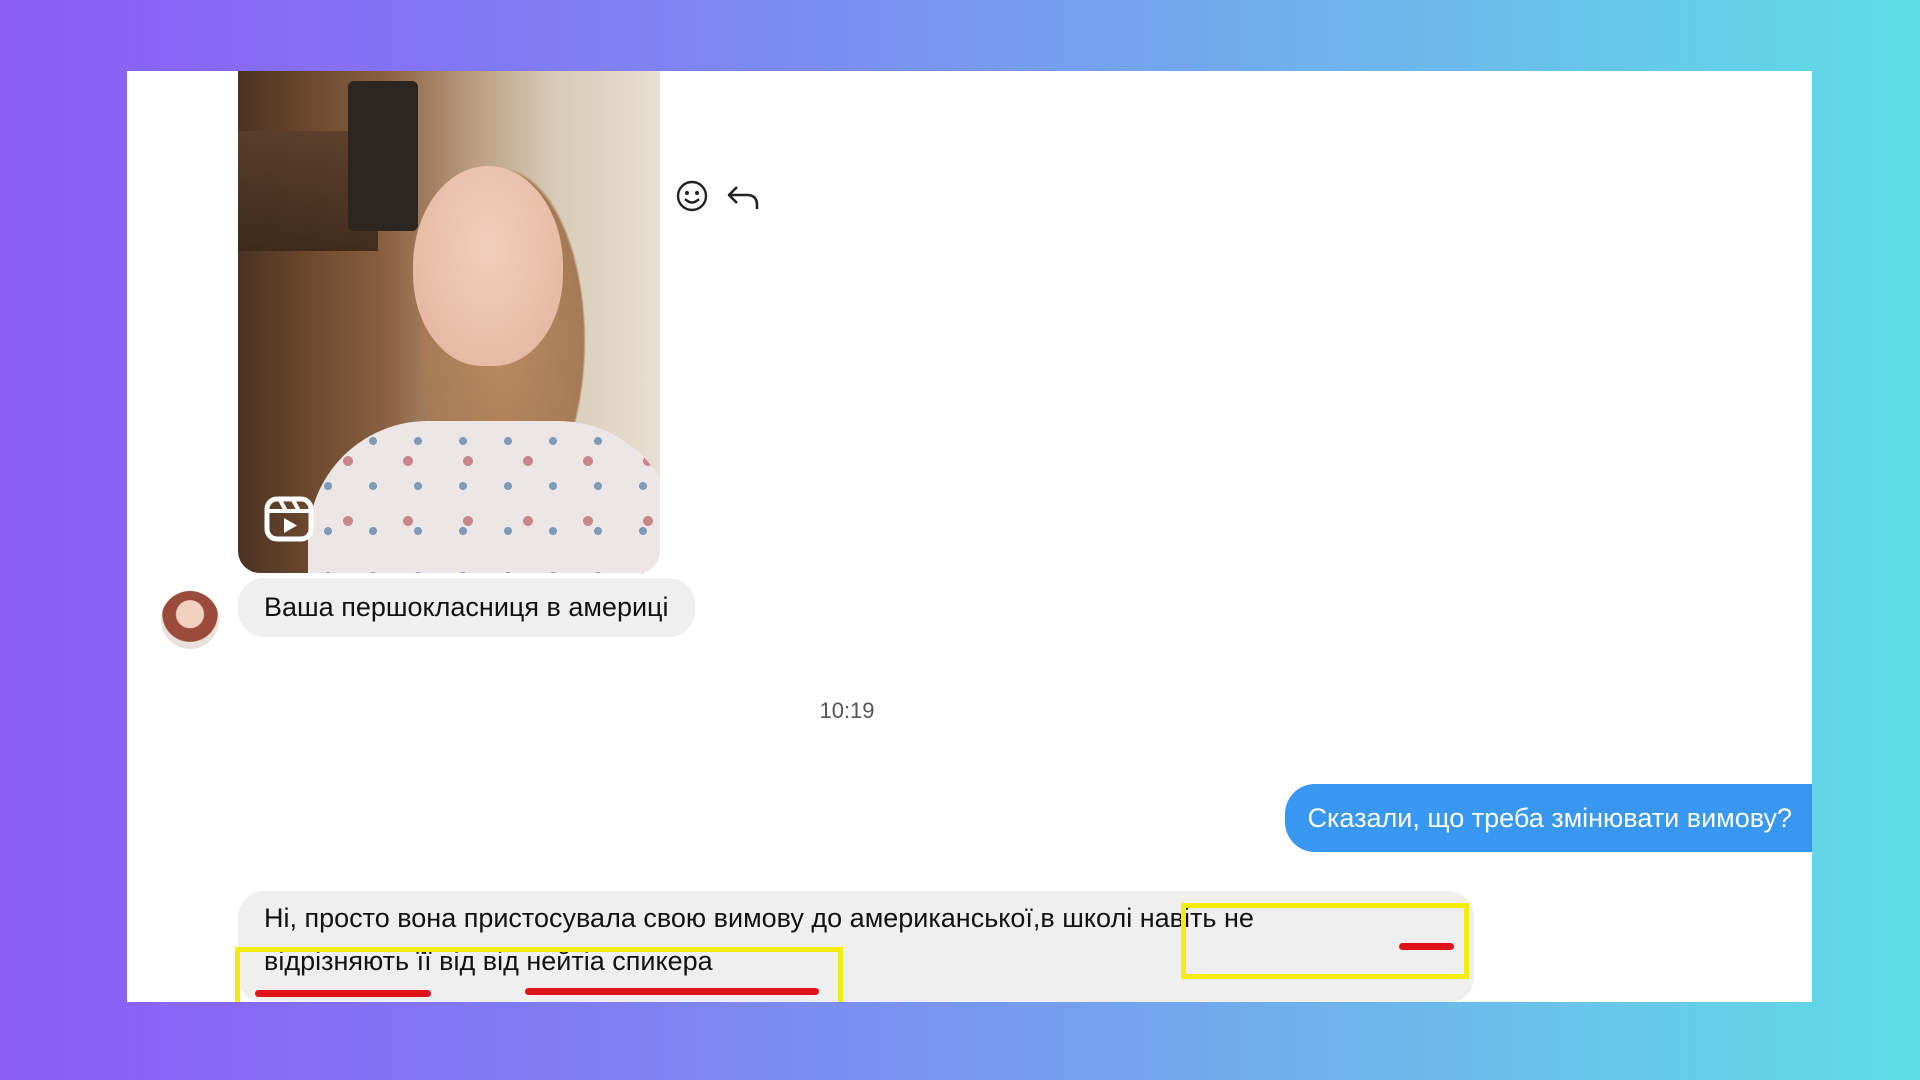 The height and width of the screenshot is (1080, 1920). What do you see at coordinates (847, 710) in the screenshot?
I see `message-timestamp: 10:19` at bounding box center [847, 710].